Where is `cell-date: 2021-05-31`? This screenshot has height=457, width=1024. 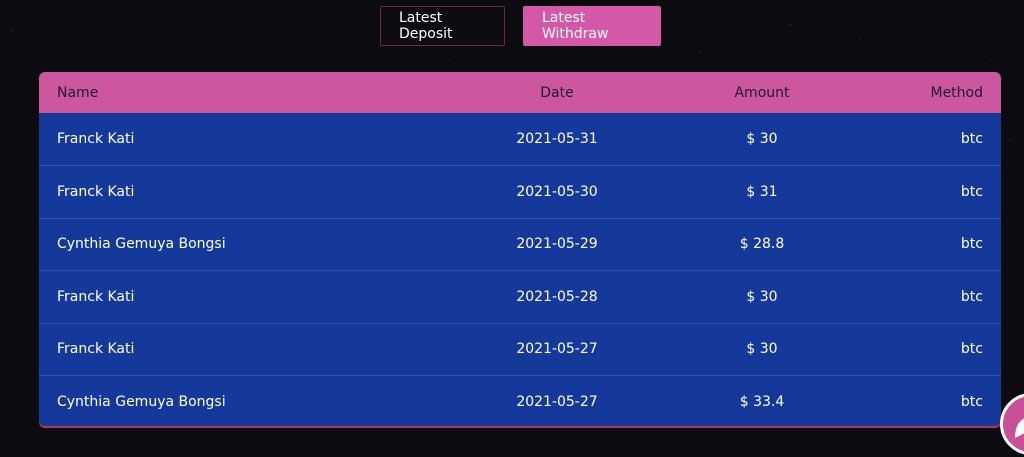 cell-date: 2021-05-31 is located at coordinates (557, 139).